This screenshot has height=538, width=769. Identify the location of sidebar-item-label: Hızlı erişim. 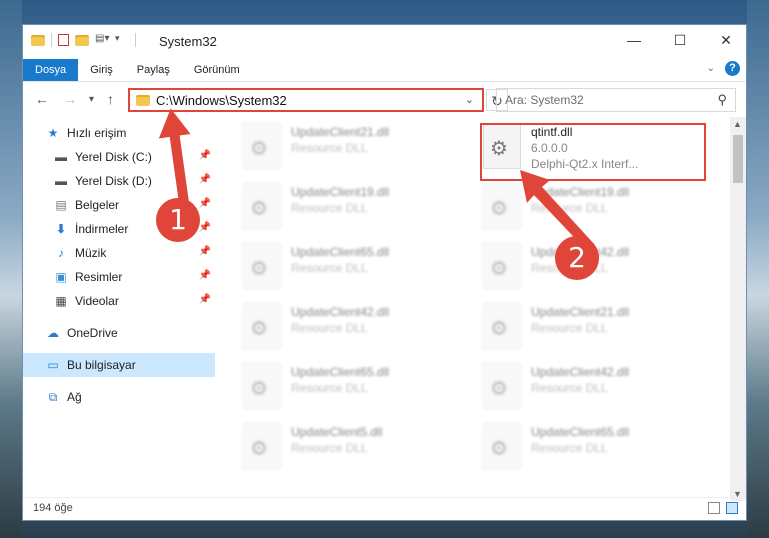
(97, 133).